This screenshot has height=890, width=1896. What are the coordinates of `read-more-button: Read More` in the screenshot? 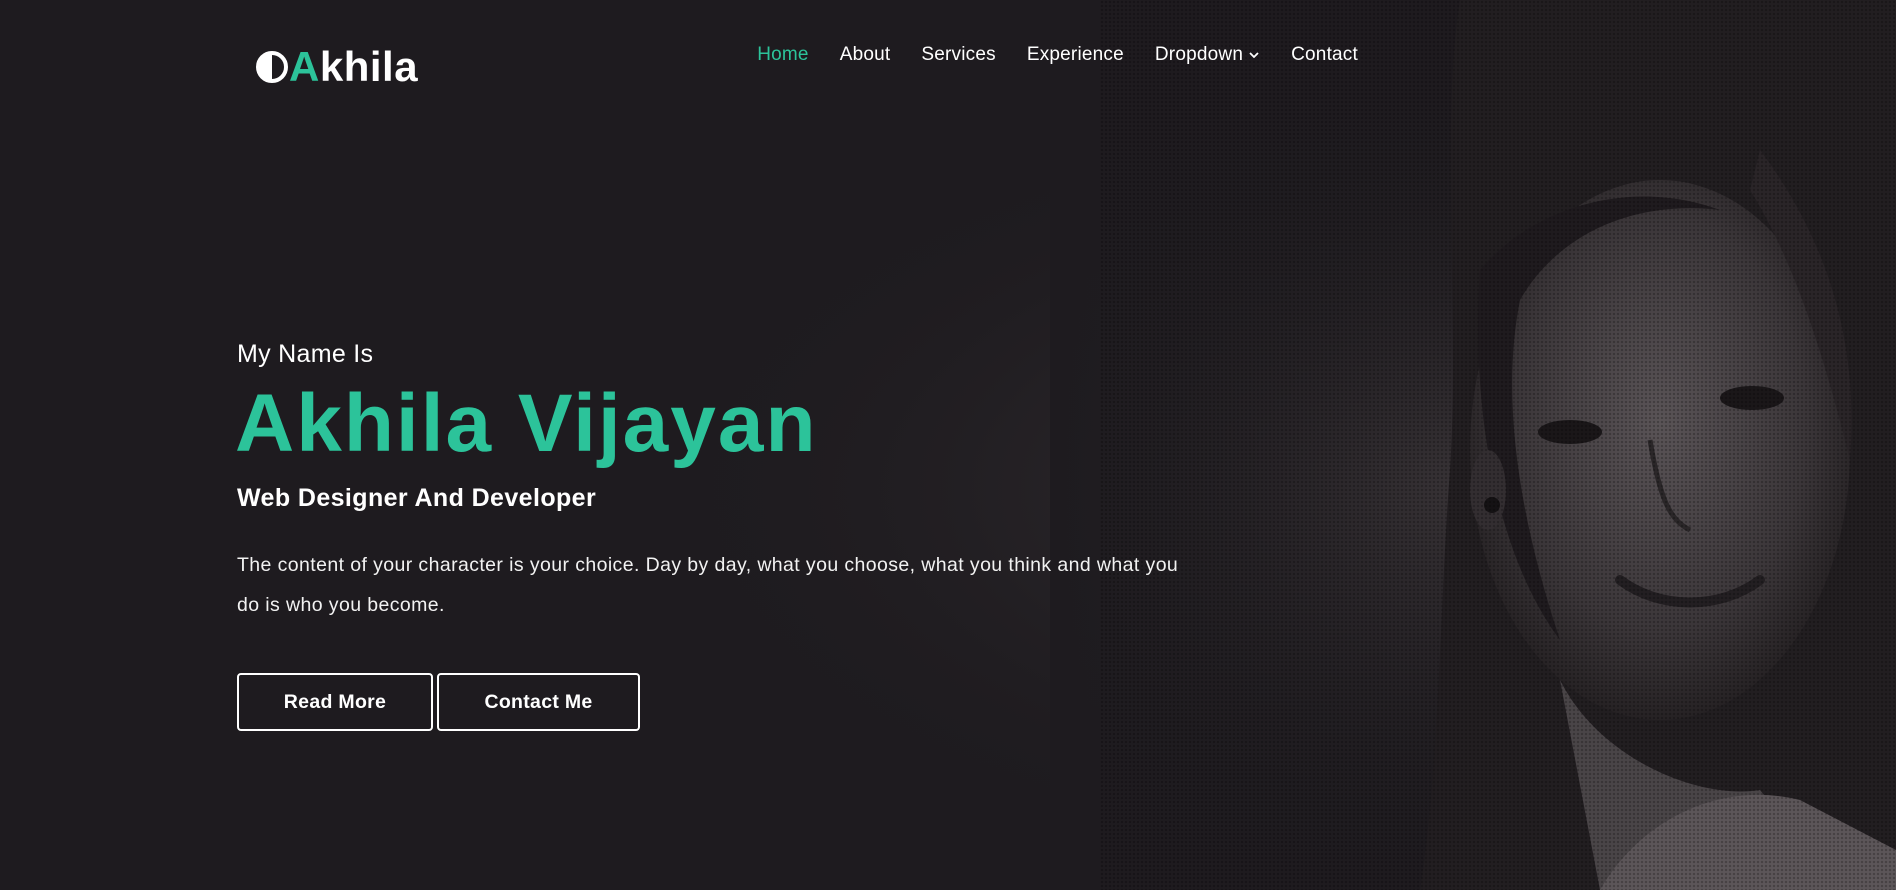 It's located at (335, 702).